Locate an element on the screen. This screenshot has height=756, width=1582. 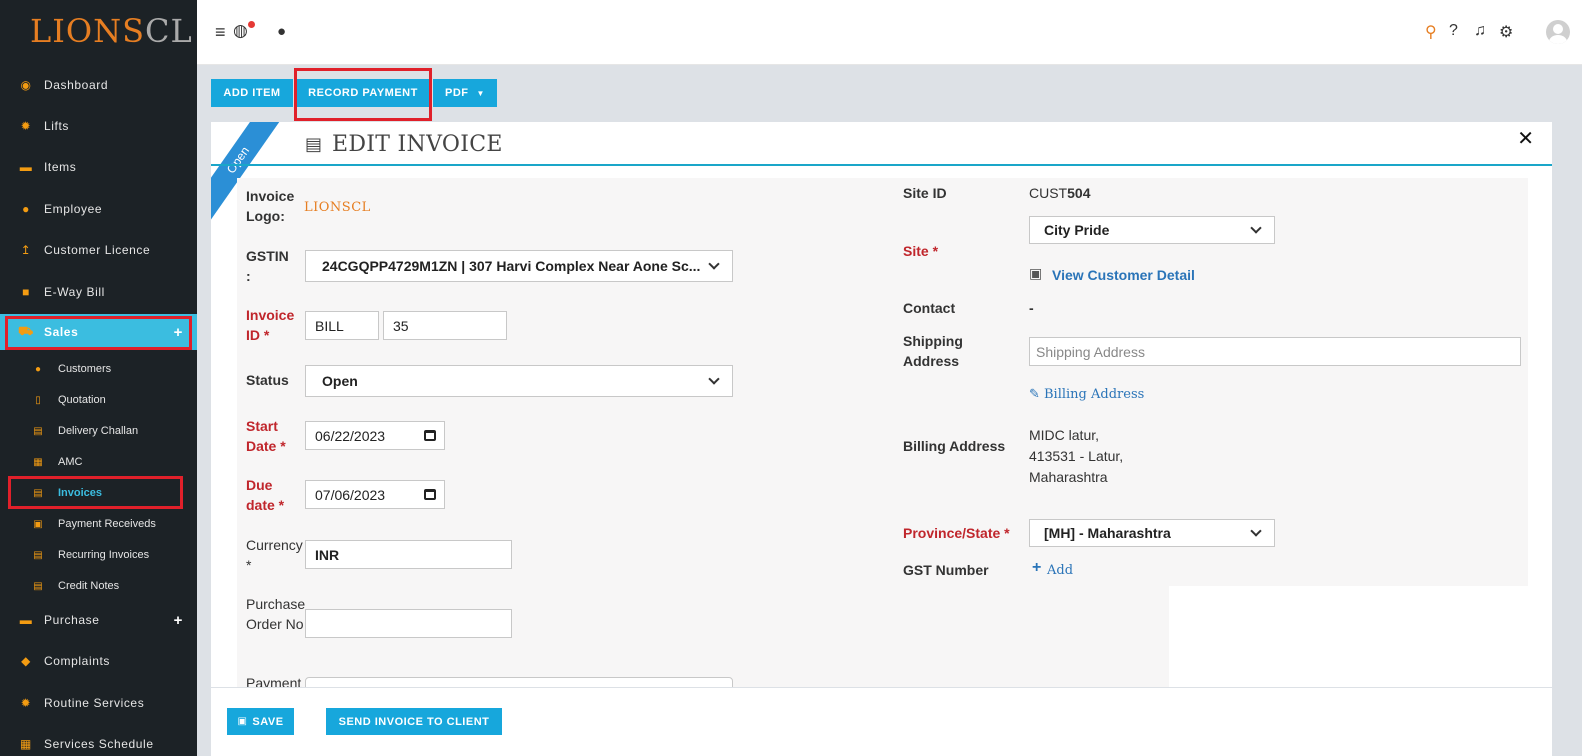
due-date-label: Due date * is located at coordinates (265, 495).